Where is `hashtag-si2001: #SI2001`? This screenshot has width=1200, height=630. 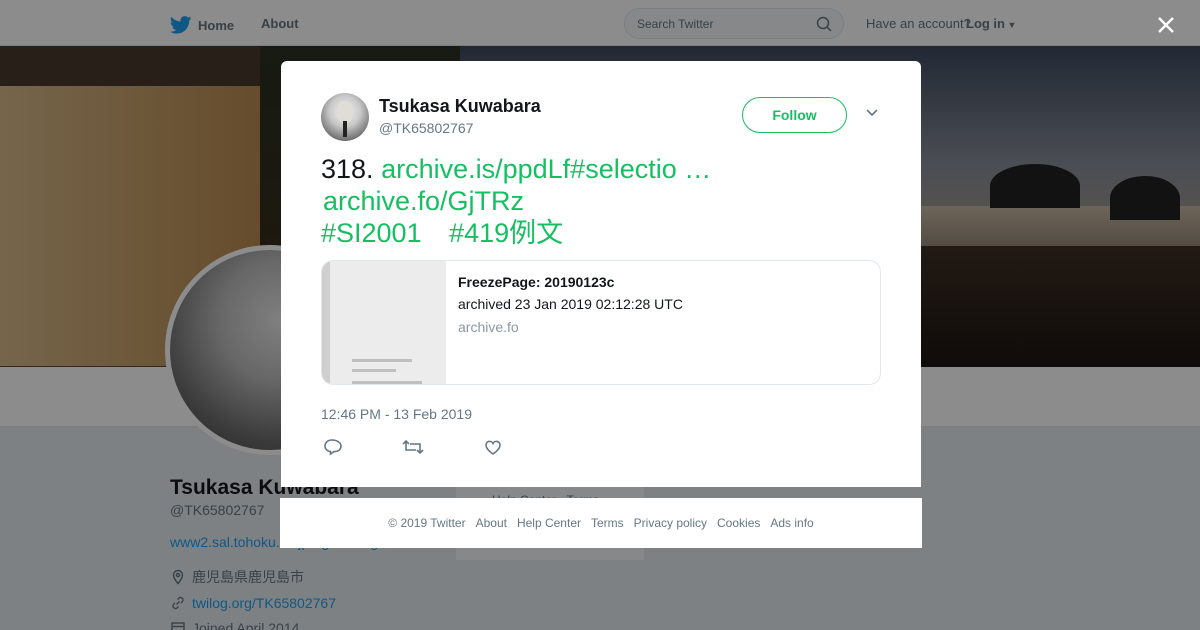
hashtag-si2001: #SI2001 is located at coordinates (371, 233).